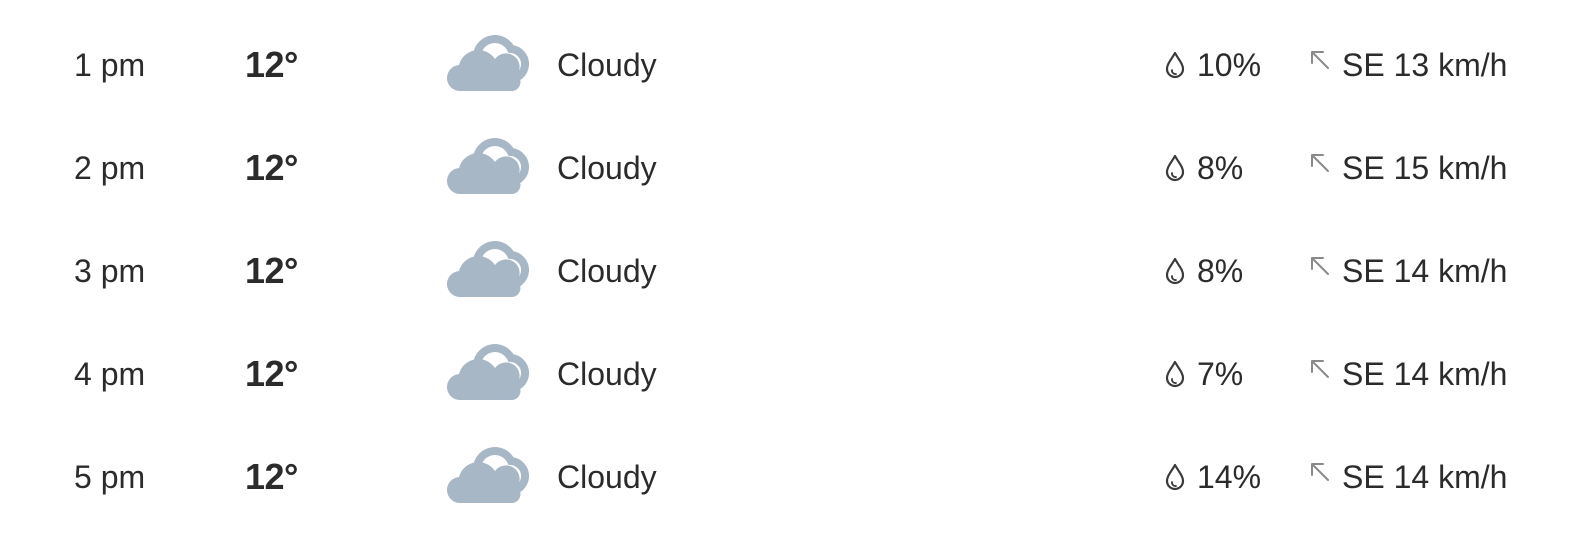 The image size is (1578, 546). I want to click on precipitation-value: 10%, so click(1229, 64).